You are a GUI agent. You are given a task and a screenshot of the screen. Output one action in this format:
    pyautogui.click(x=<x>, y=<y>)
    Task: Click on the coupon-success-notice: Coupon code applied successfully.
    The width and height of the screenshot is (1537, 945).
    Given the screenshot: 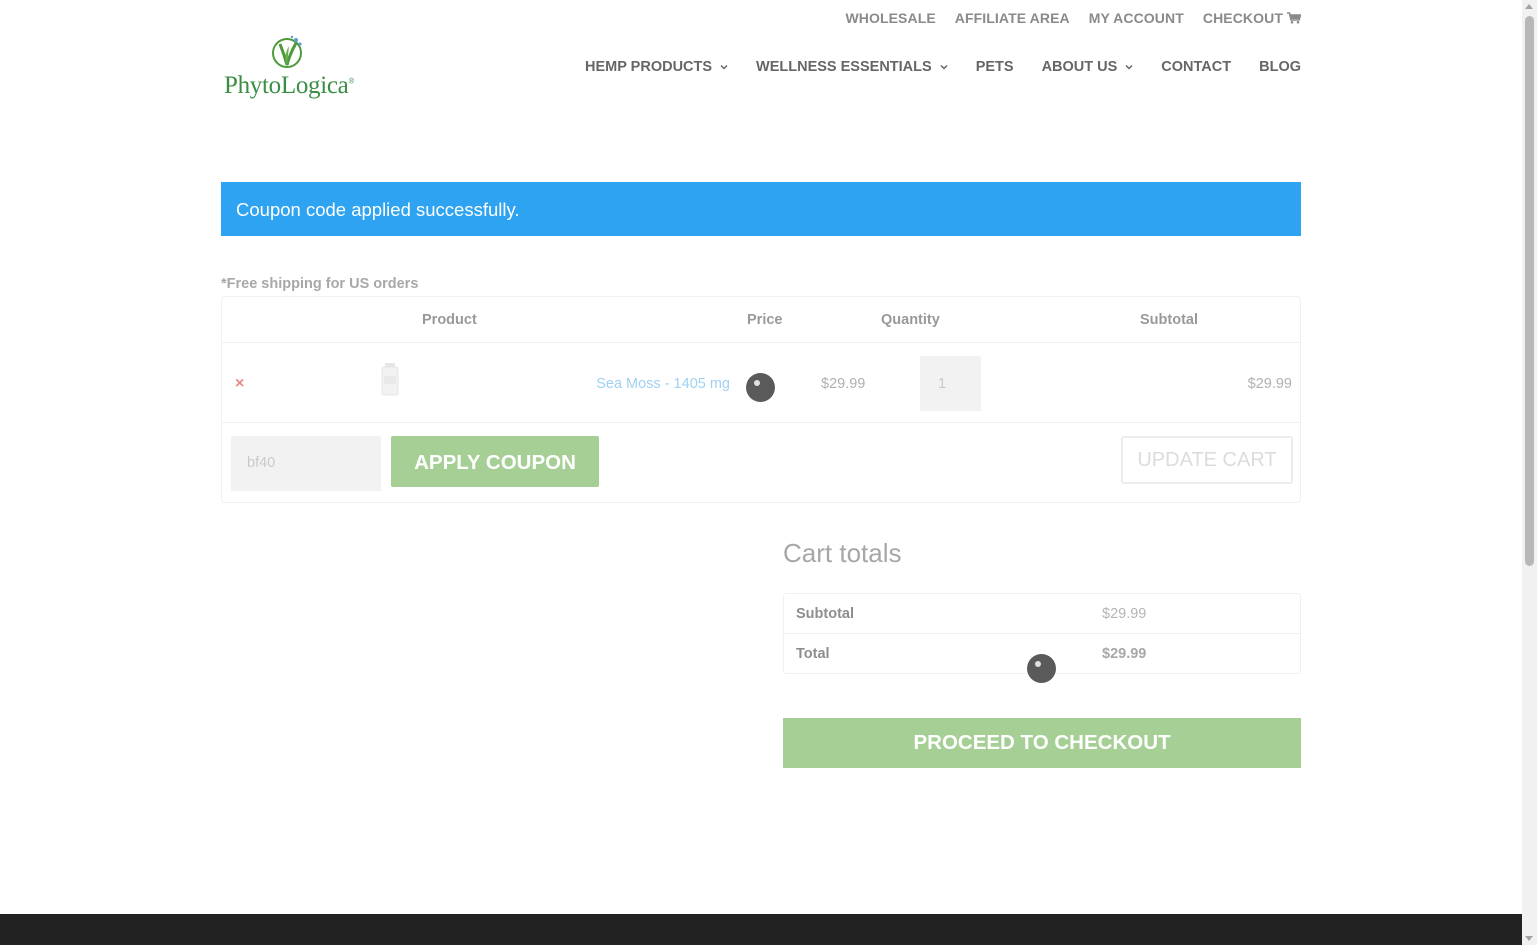 What is the action you would take?
    pyautogui.click(x=761, y=209)
    